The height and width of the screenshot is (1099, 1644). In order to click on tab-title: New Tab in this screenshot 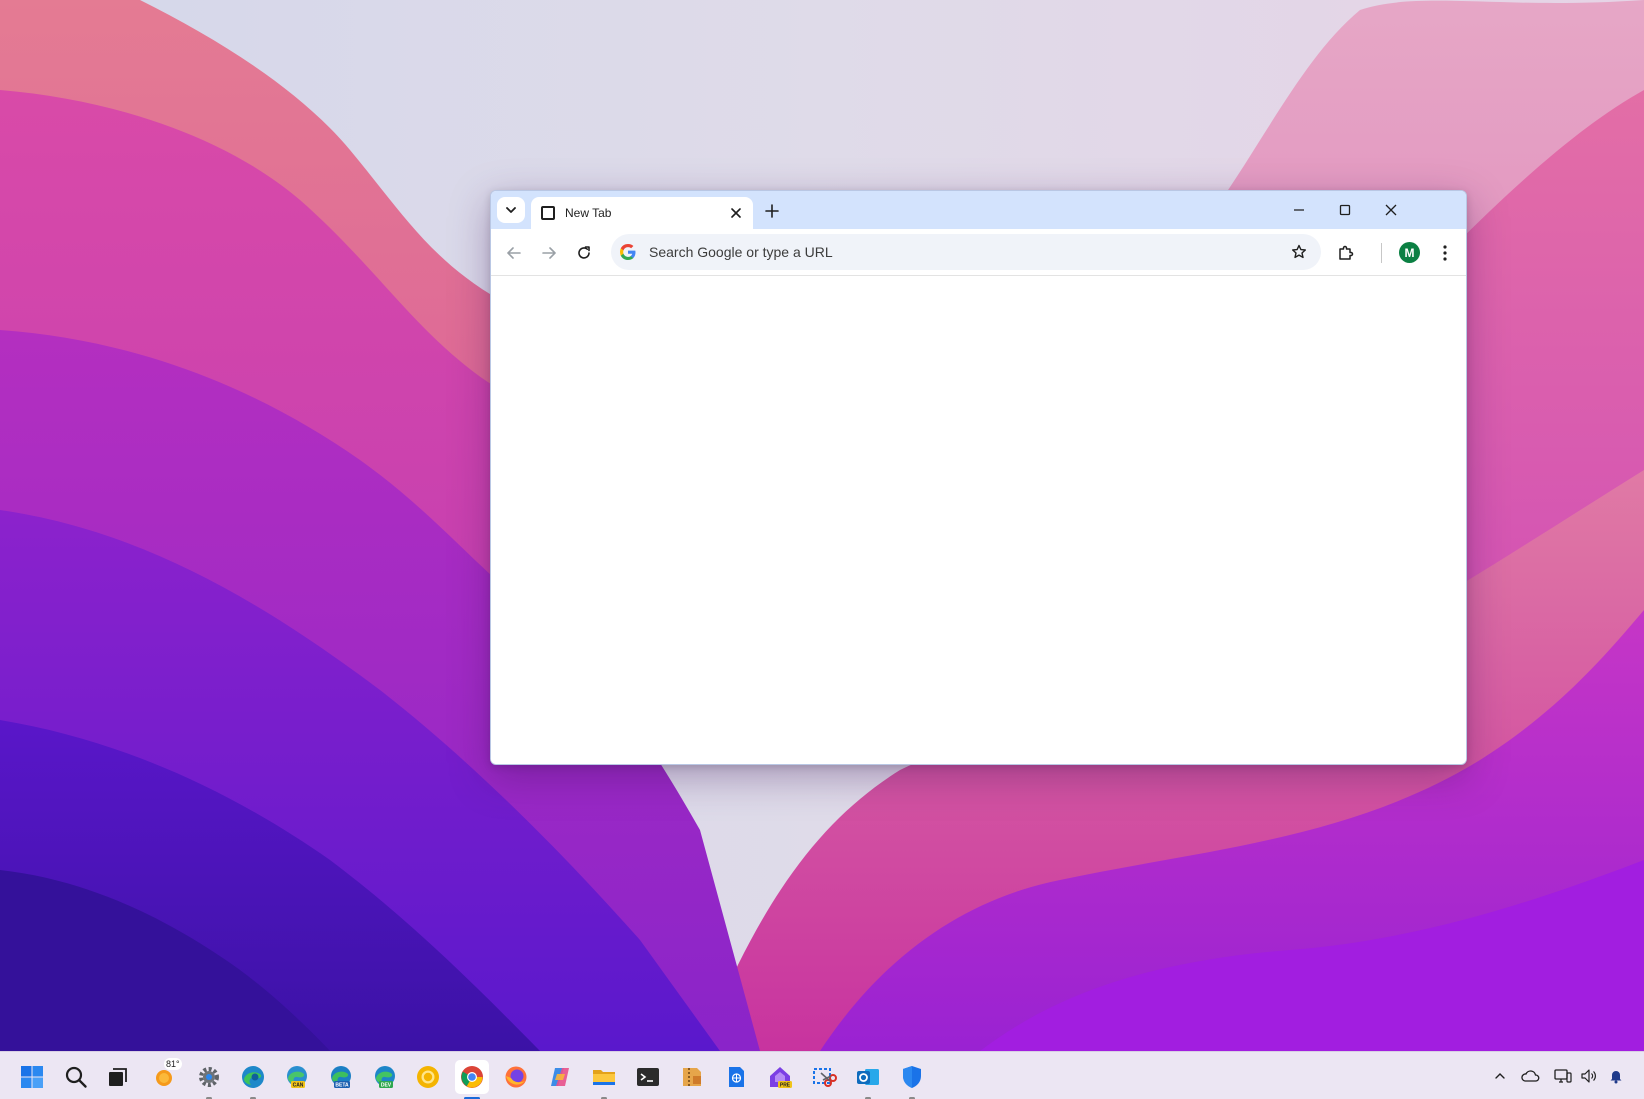, I will do `click(588, 213)`.